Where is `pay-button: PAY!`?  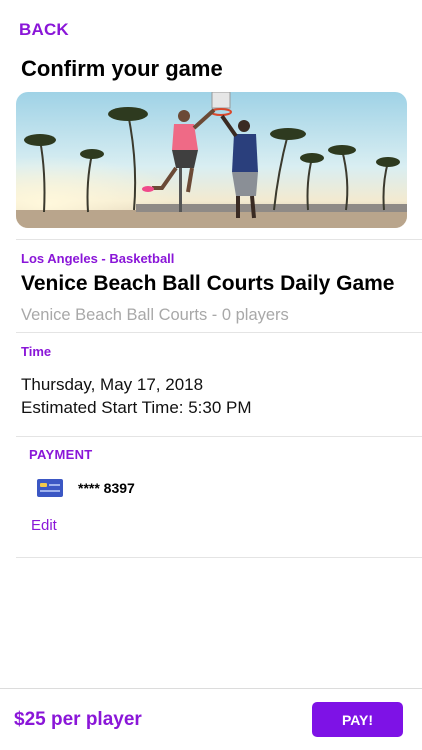
pay-button: PAY! is located at coordinates (357, 719).